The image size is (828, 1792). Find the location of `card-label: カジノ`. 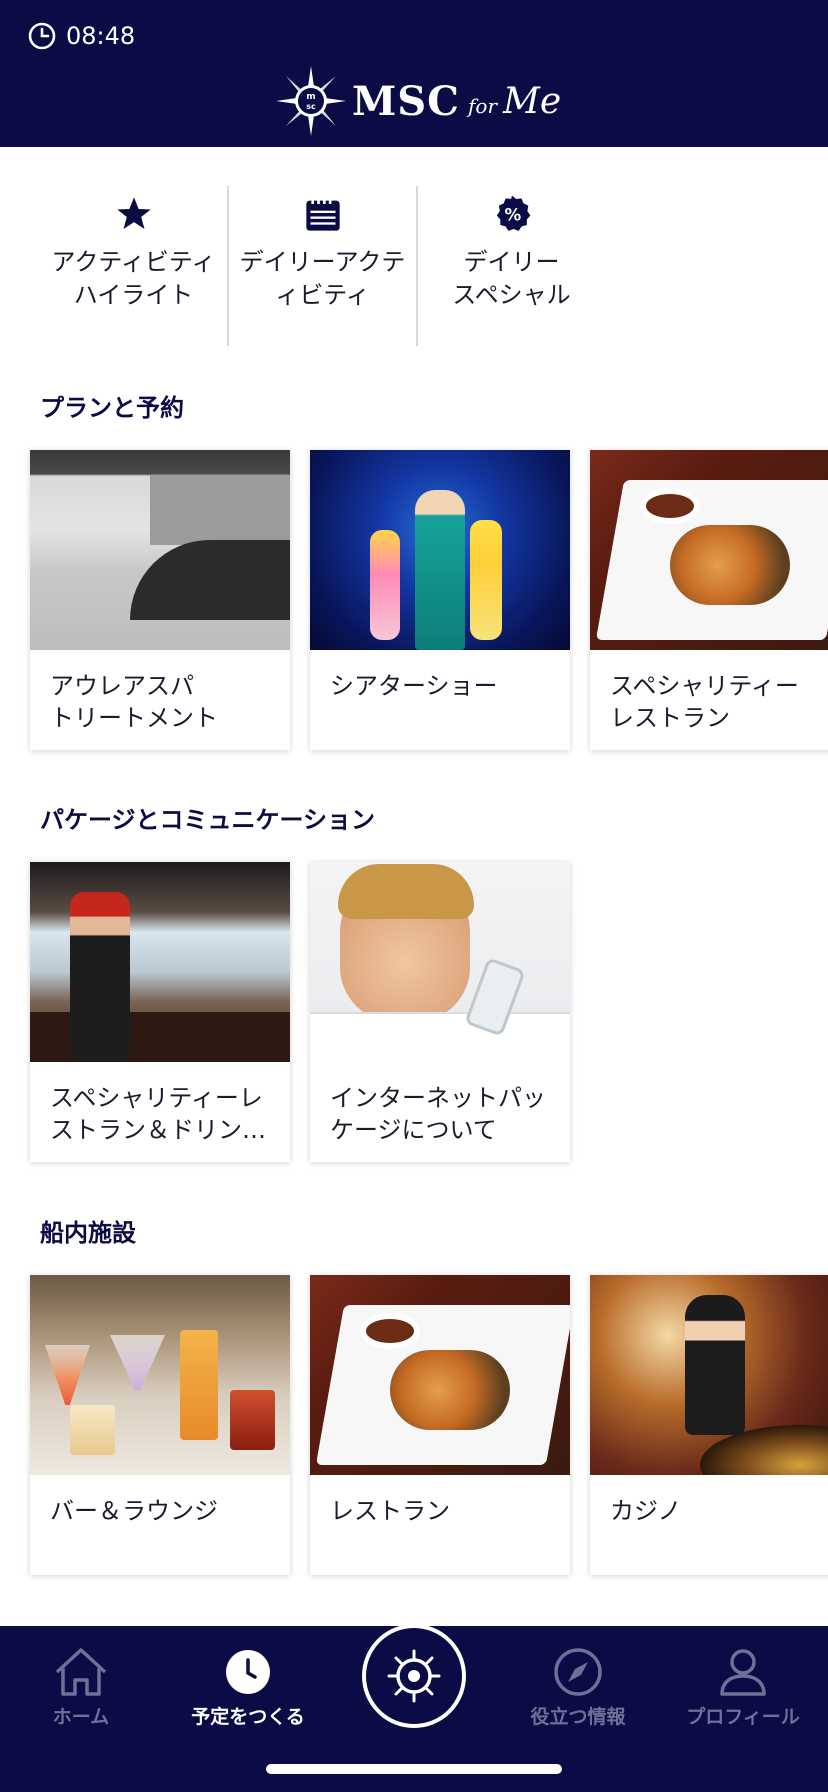

card-label: カジノ is located at coordinates (646, 1511).